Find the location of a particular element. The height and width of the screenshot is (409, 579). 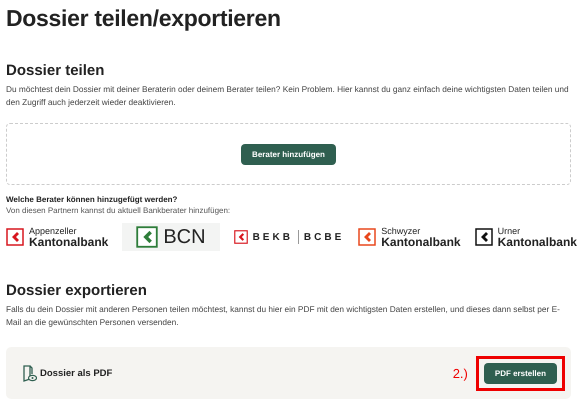

bank-name: BEKB is located at coordinates (272, 237).